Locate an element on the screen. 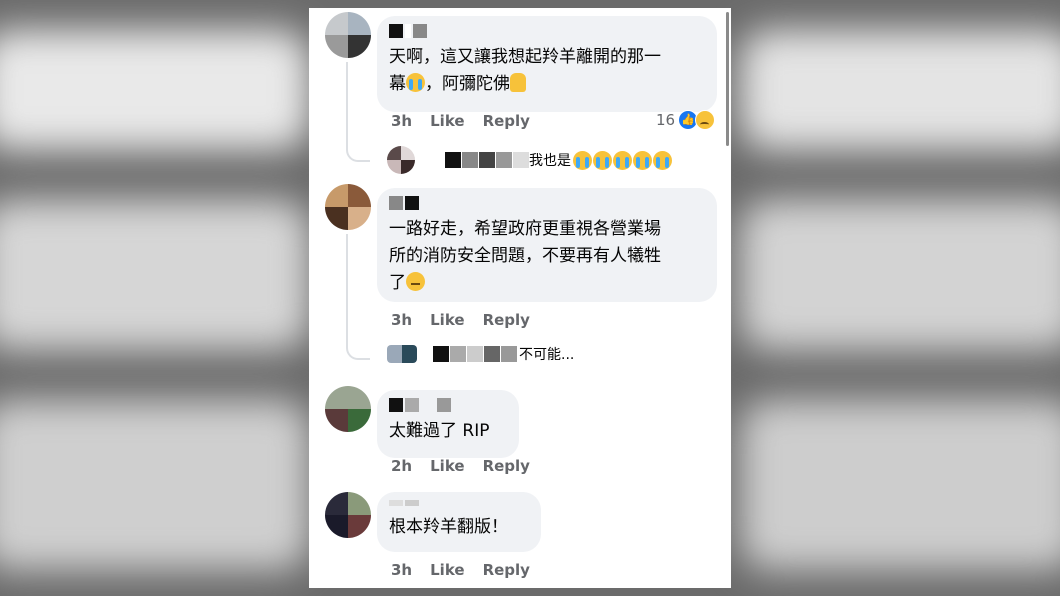 This screenshot has height=596, width=1060. comment-text: 一路好走，希望政府更重視各營業場 所的消防安全問題，不要再有人犧牲 了 is located at coordinates (525, 256).